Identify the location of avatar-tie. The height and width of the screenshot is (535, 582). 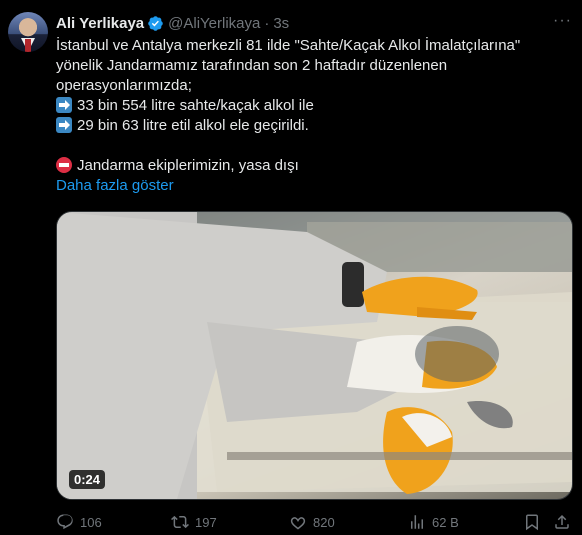
(28, 45).